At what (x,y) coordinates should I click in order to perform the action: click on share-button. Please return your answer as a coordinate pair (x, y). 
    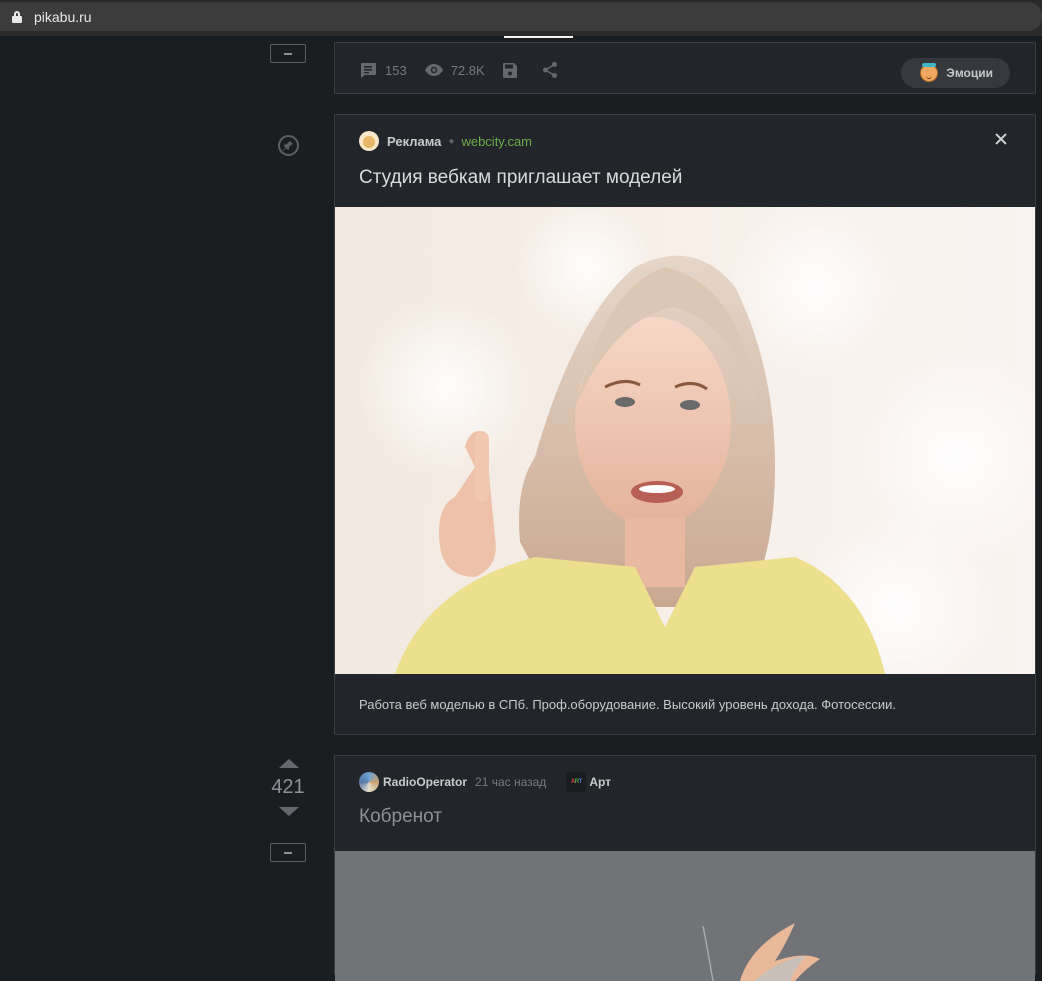
    Looking at the image, I should click on (553, 70).